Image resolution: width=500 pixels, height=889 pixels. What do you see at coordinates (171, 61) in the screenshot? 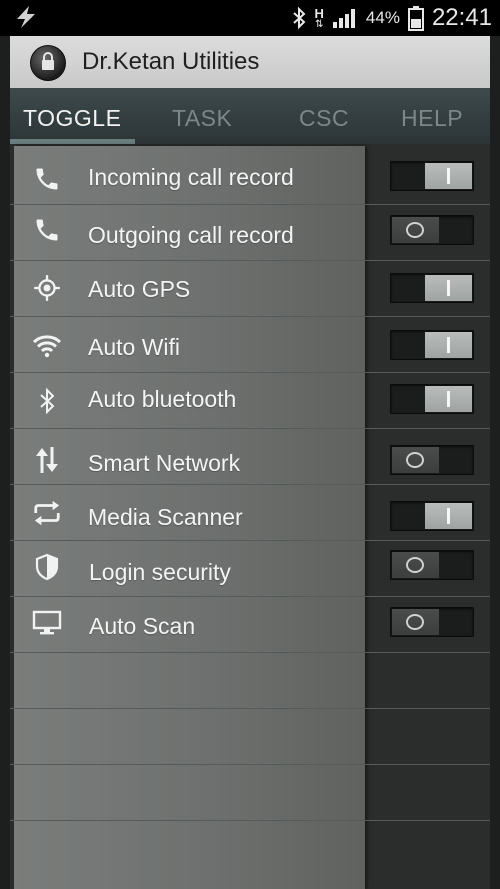
I see `app-title: Dr.Ketan Utilities` at bounding box center [171, 61].